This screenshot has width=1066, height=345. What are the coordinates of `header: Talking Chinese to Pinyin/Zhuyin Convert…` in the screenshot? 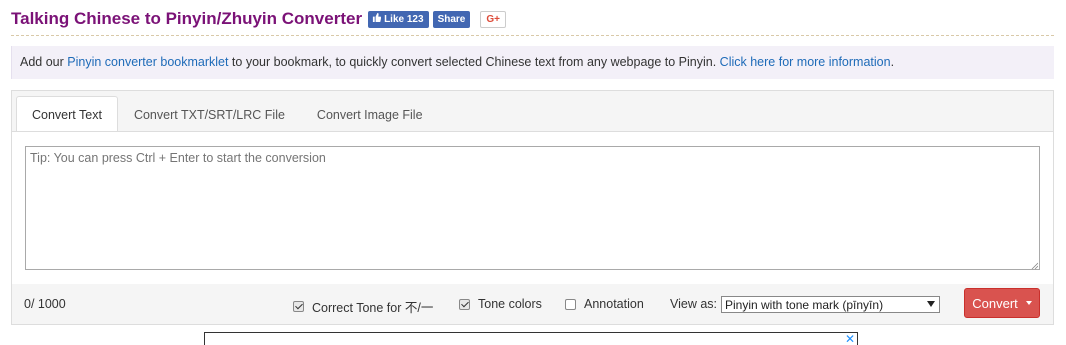 It's located at (258, 19).